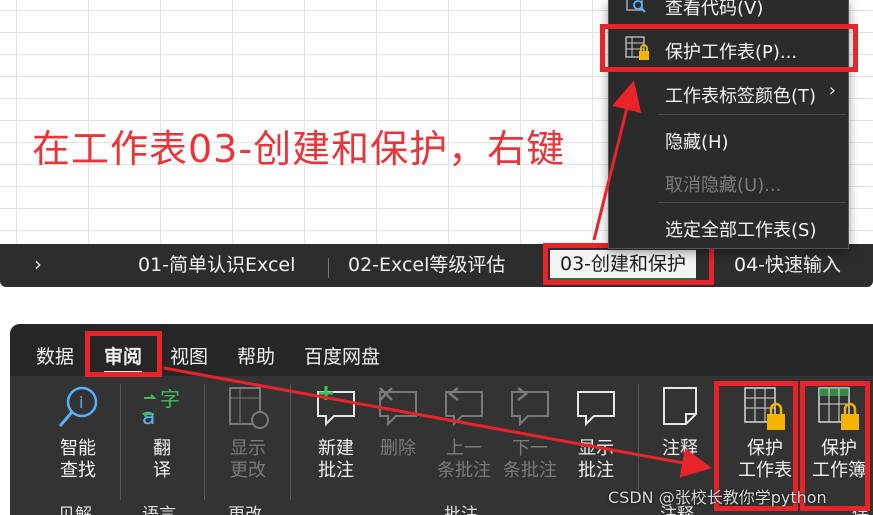  Describe the element at coordinates (628, 264) in the screenshot. I see `highlight-box-sheet-tab` at that location.